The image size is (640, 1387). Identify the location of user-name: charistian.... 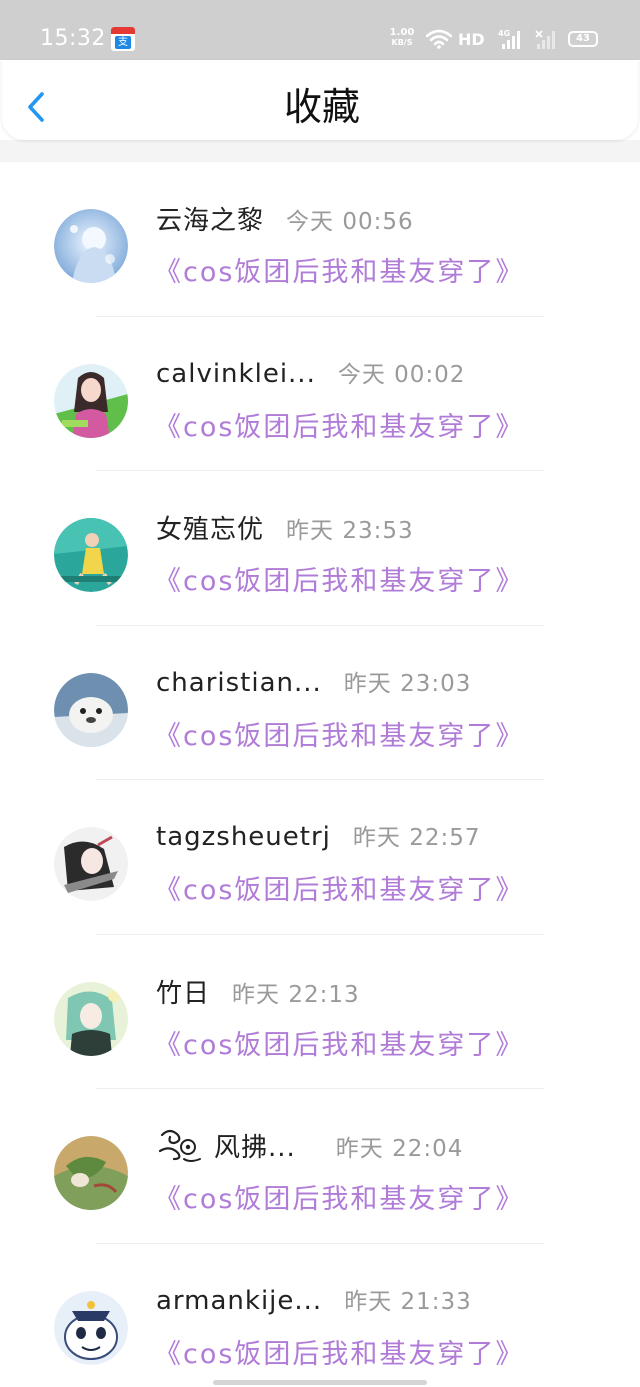
(239, 682).